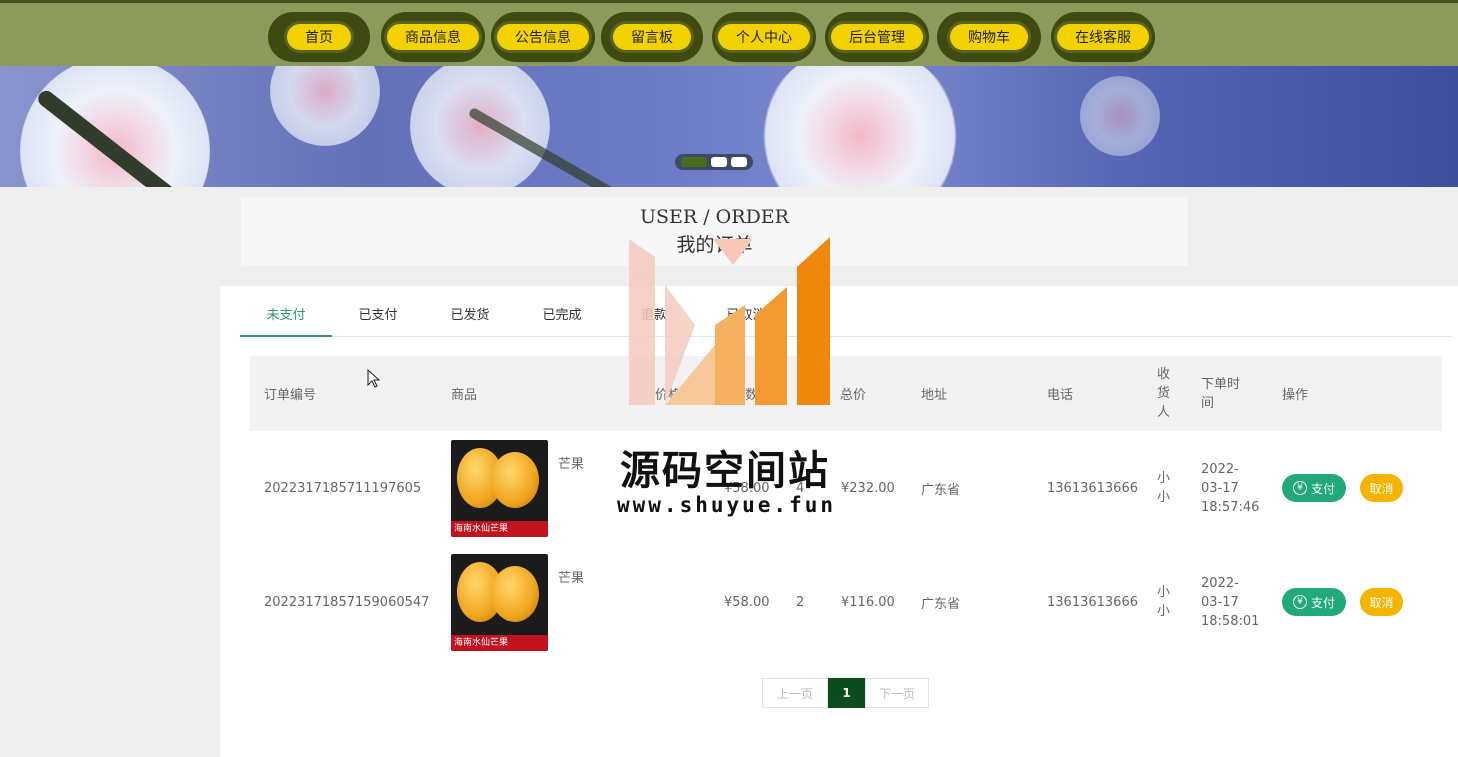  What do you see at coordinates (934, 395) in the screenshot?
I see `th-address: 地址` at bounding box center [934, 395].